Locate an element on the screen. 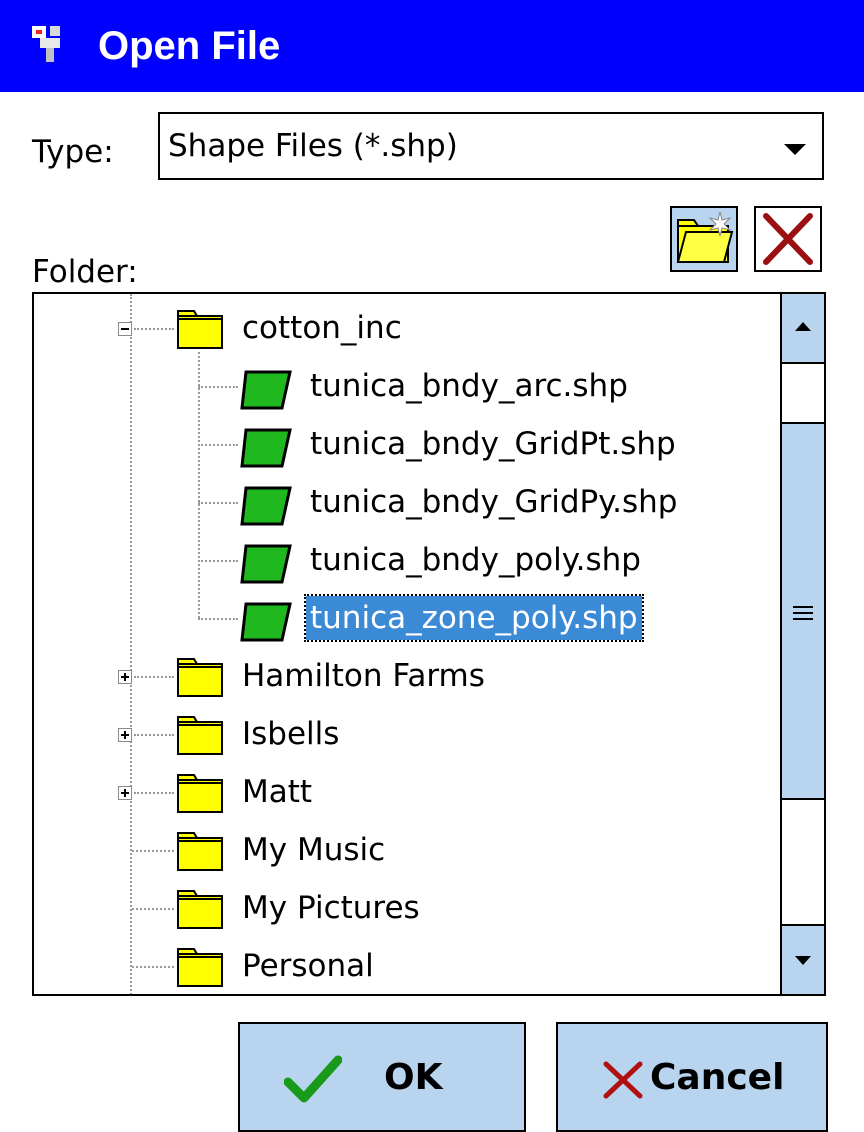 The height and width of the screenshot is (1132, 864). arrow-up-icon is located at coordinates (803, 326).